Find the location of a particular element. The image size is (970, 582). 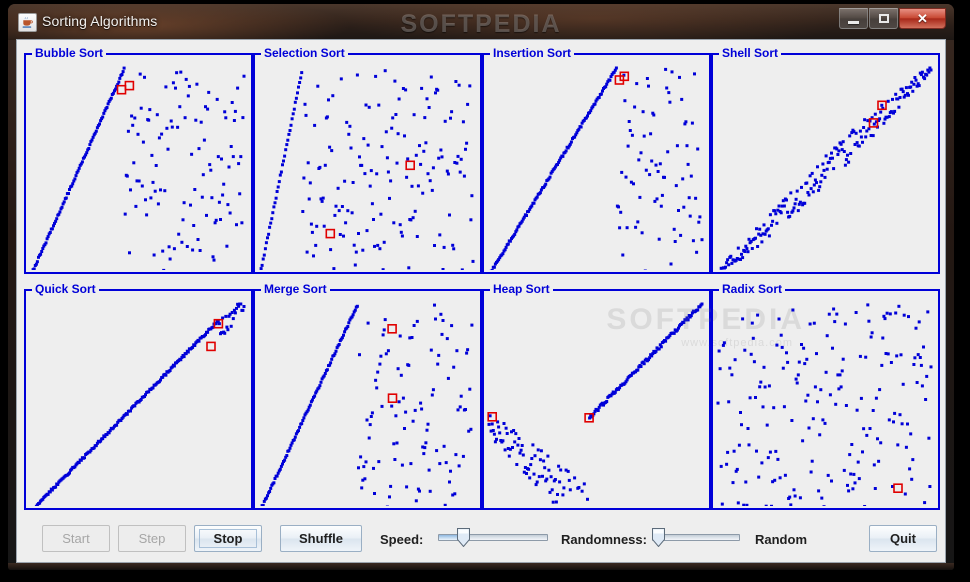

plot-shell-sort is located at coordinates (825, 167).